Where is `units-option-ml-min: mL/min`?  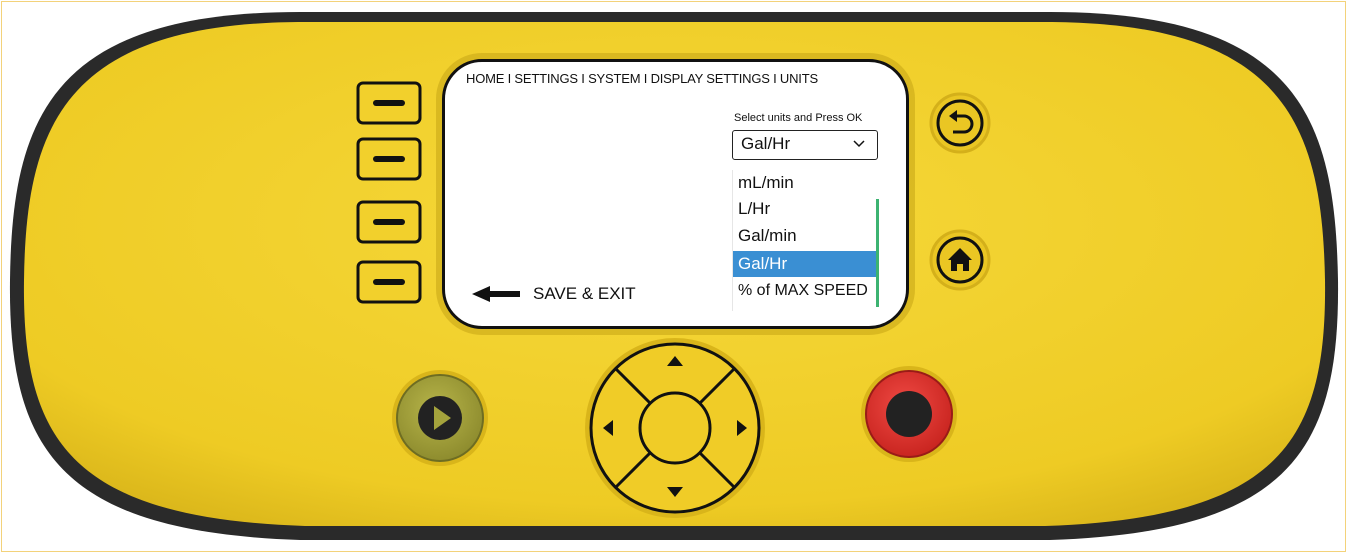 units-option-ml-min: mL/min is located at coordinates (805, 183).